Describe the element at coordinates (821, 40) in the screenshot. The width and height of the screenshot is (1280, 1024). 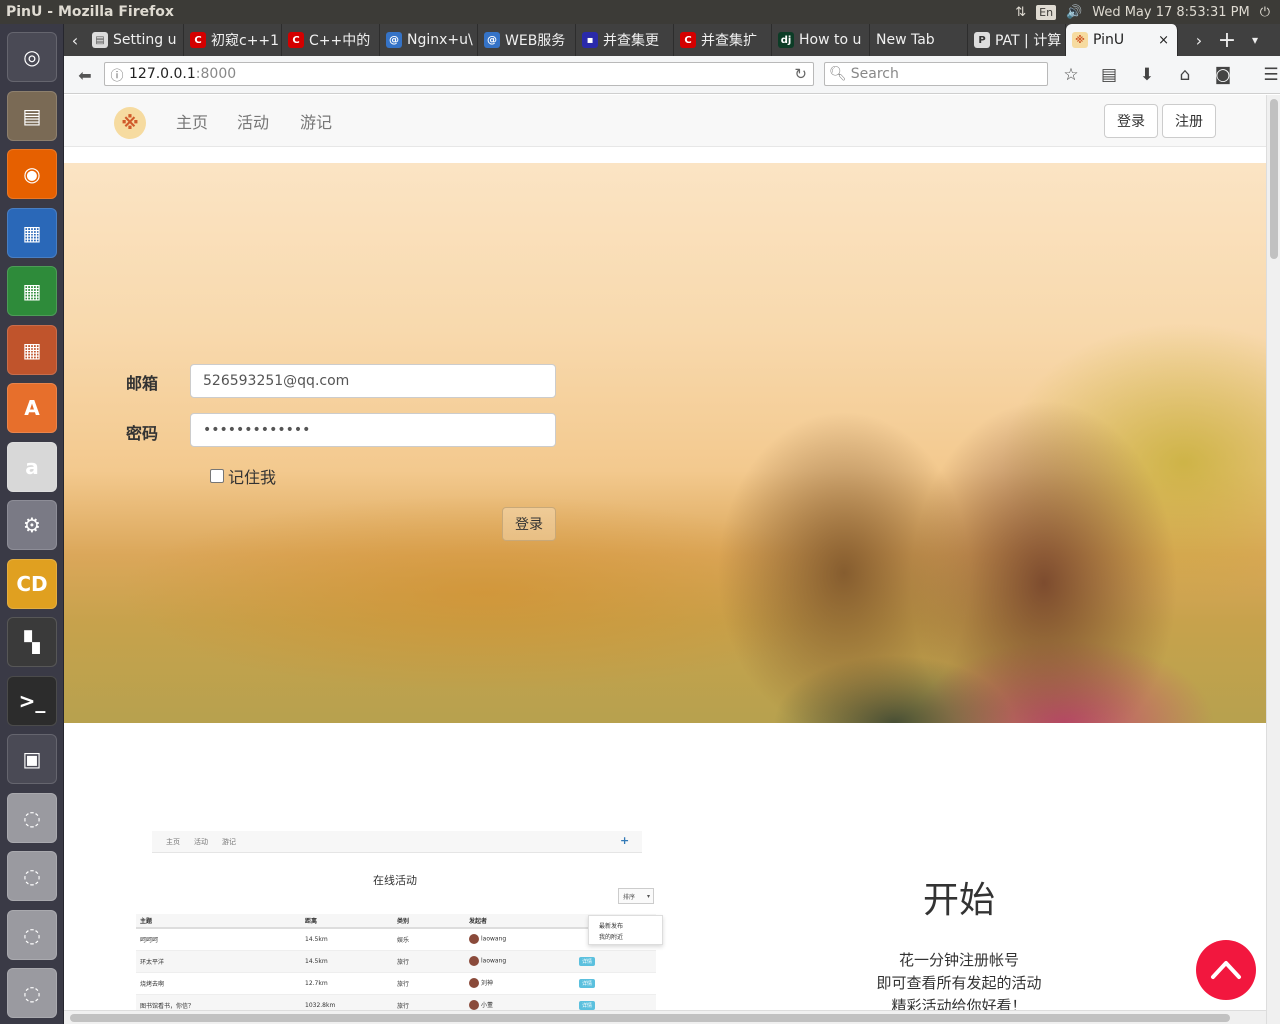
I see `browser-tab: dj How to u` at that location.